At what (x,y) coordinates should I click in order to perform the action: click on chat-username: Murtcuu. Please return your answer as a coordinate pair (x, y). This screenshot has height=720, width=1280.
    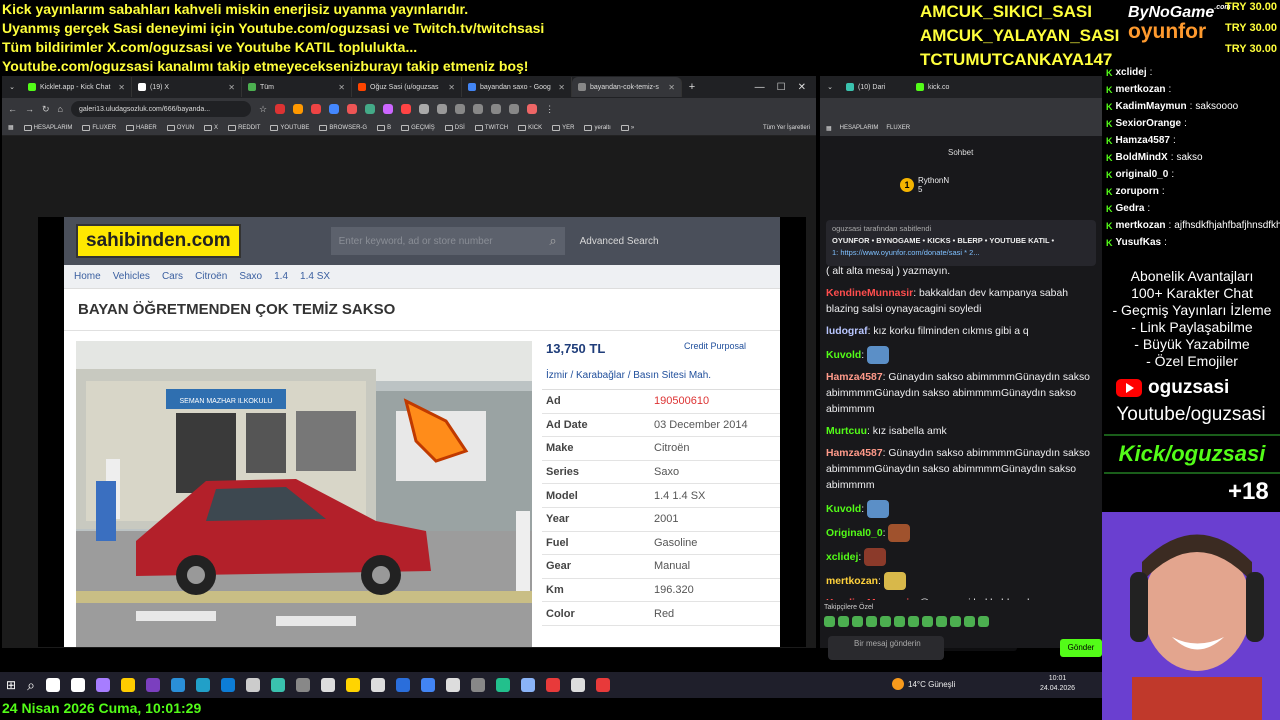
    Looking at the image, I should click on (846, 431).